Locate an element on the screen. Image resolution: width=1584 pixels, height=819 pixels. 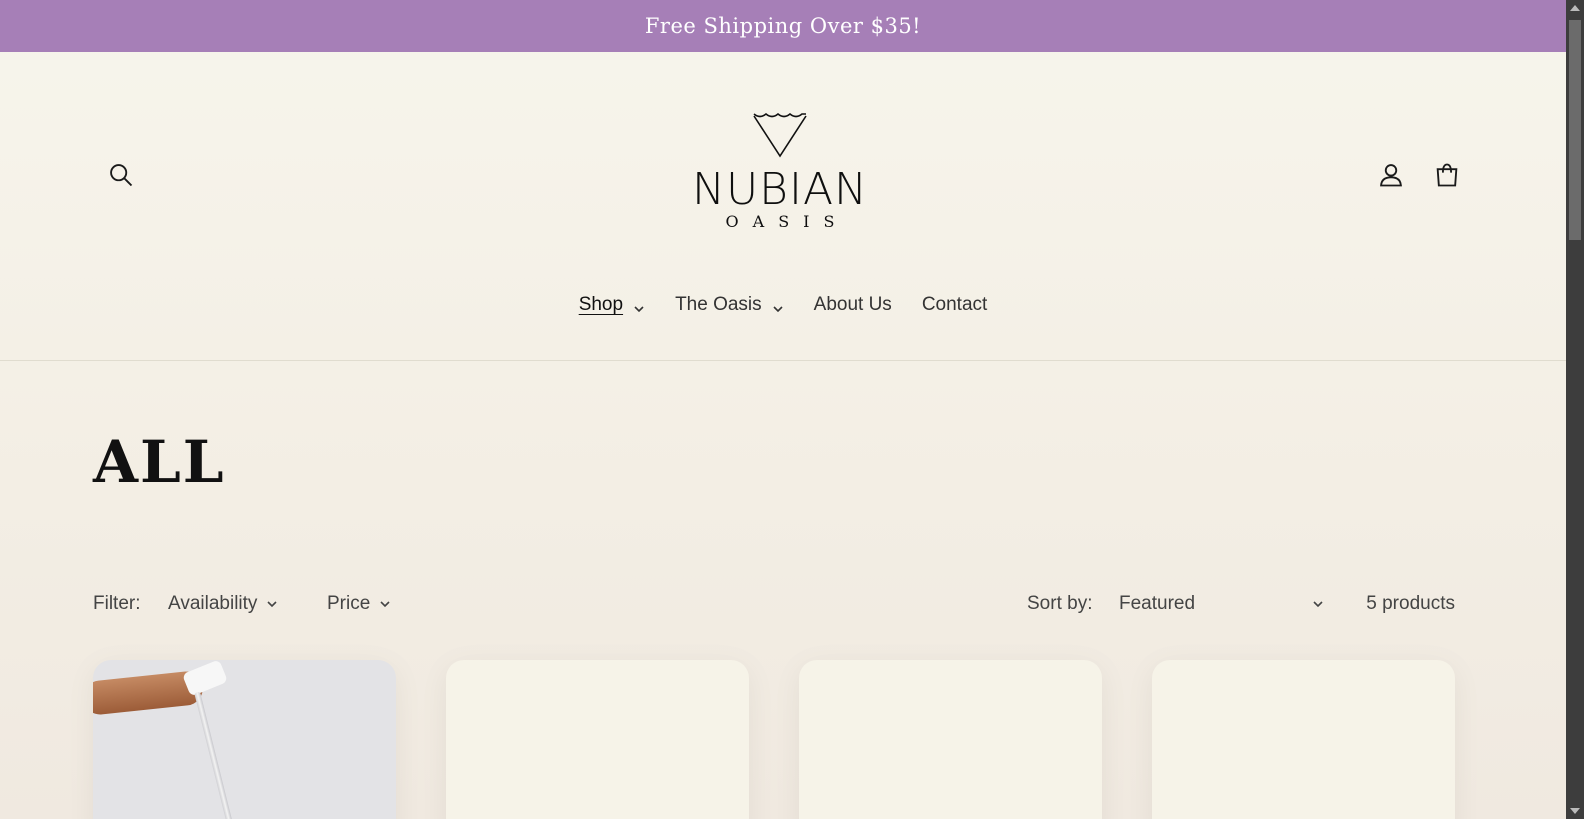
search-icon is located at coordinates (121, 175).